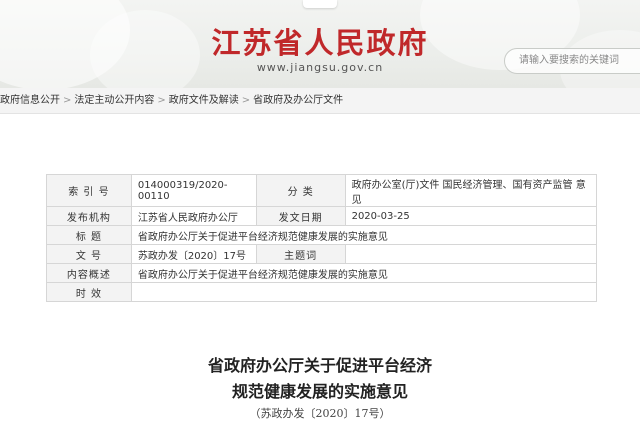 Image resolution: width=640 pixels, height=430 pixels. I want to click on validity-label: 时 效, so click(89, 292).